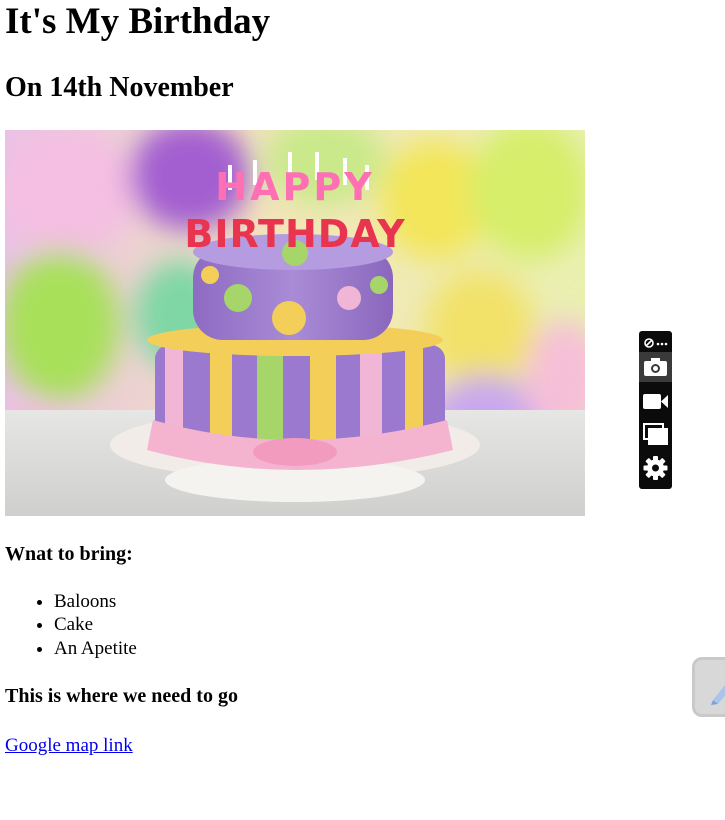 Image resolution: width=725 pixels, height=820 pixels. Describe the element at coordinates (655, 434) in the screenshot. I see `window-stack-icon` at that location.